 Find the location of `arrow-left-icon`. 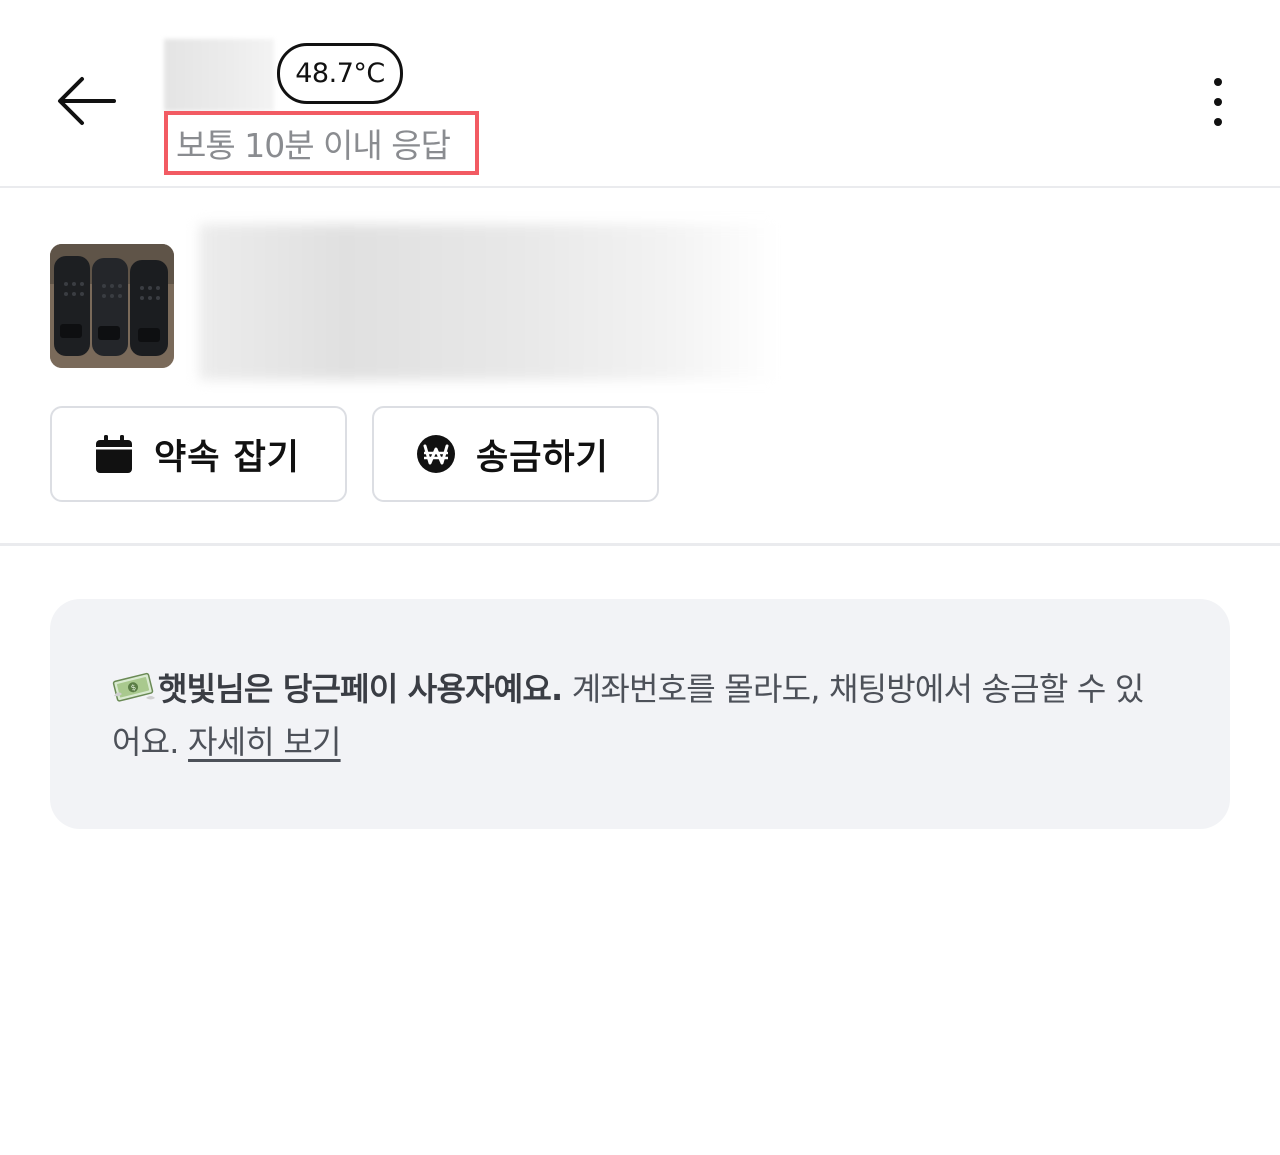

arrow-left-icon is located at coordinates (87, 101).